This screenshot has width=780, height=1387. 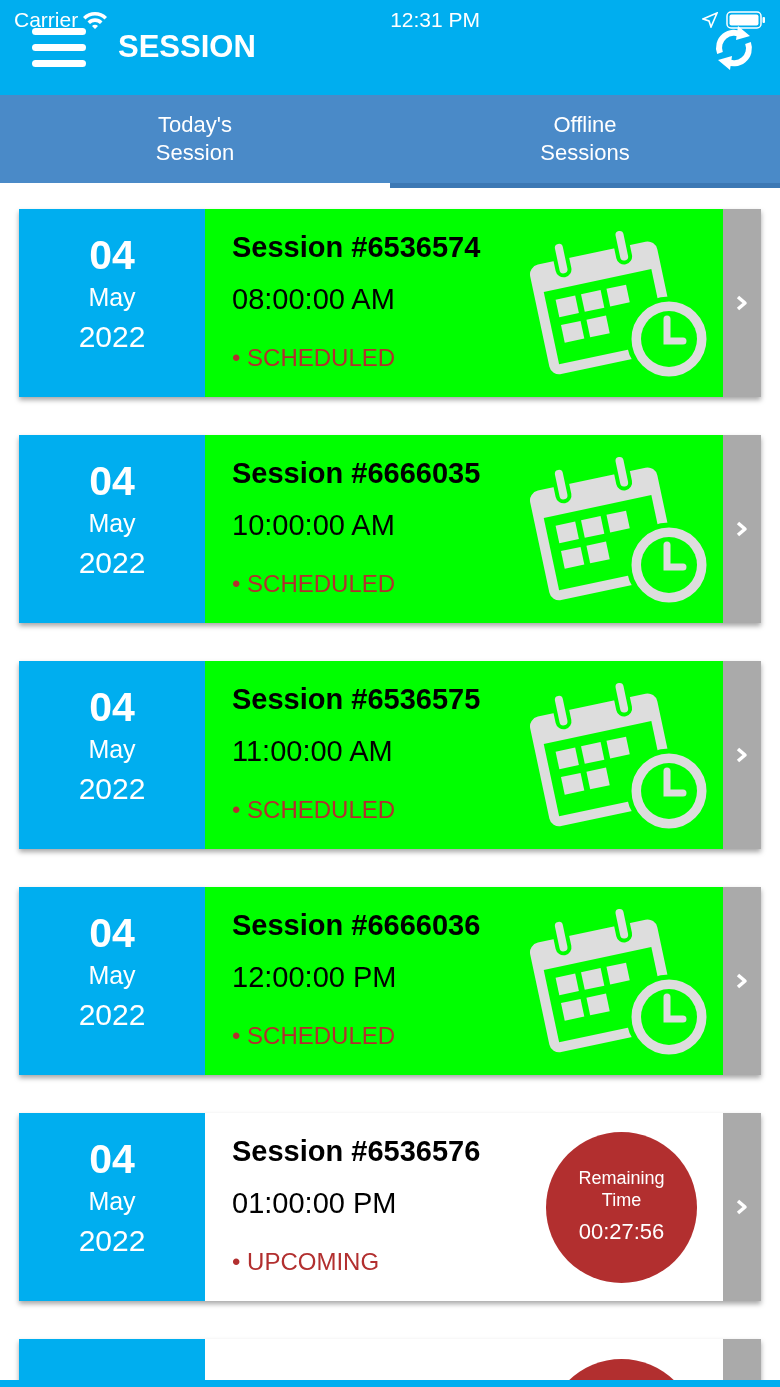 What do you see at coordinates (435, 20) in the screenshot?
I see `clock-time: 12:31 PM` at bounding box center [435, 20].